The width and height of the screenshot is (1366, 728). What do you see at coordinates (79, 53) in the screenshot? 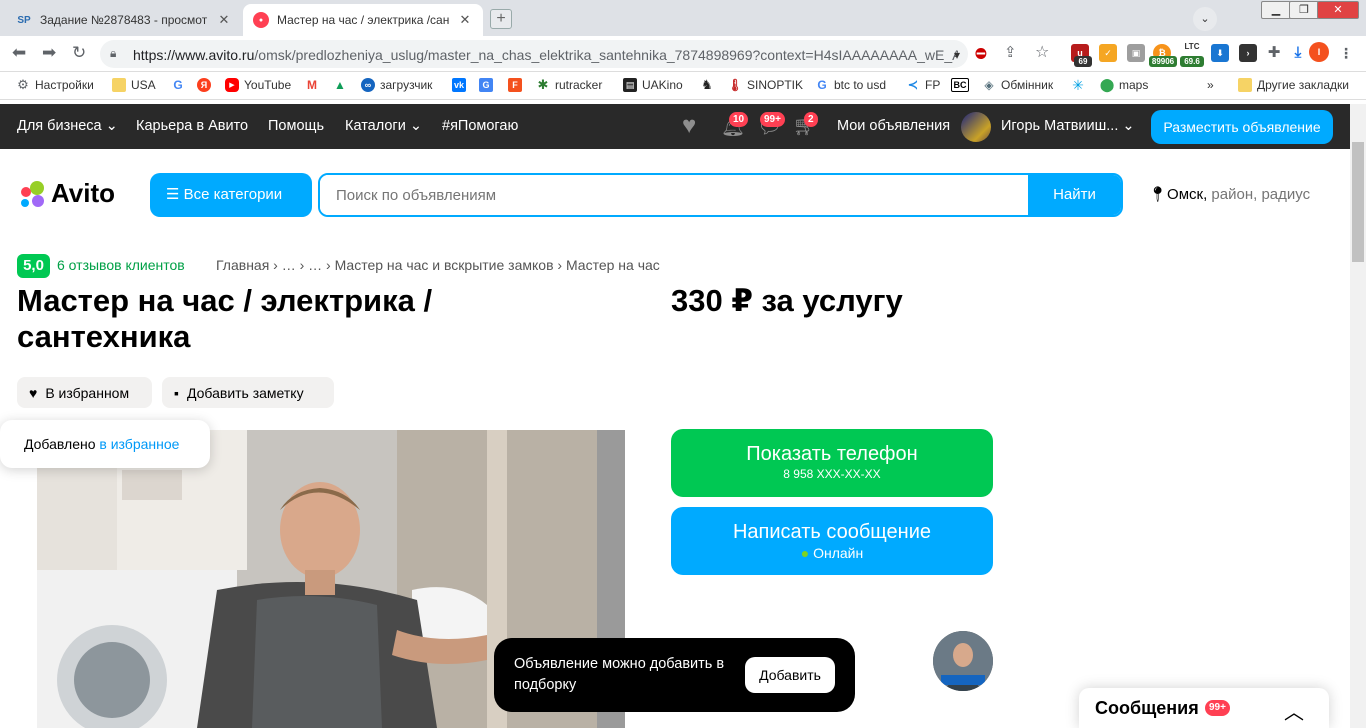
I see `reload-icon: ↻` at bounding box center [79, 53].